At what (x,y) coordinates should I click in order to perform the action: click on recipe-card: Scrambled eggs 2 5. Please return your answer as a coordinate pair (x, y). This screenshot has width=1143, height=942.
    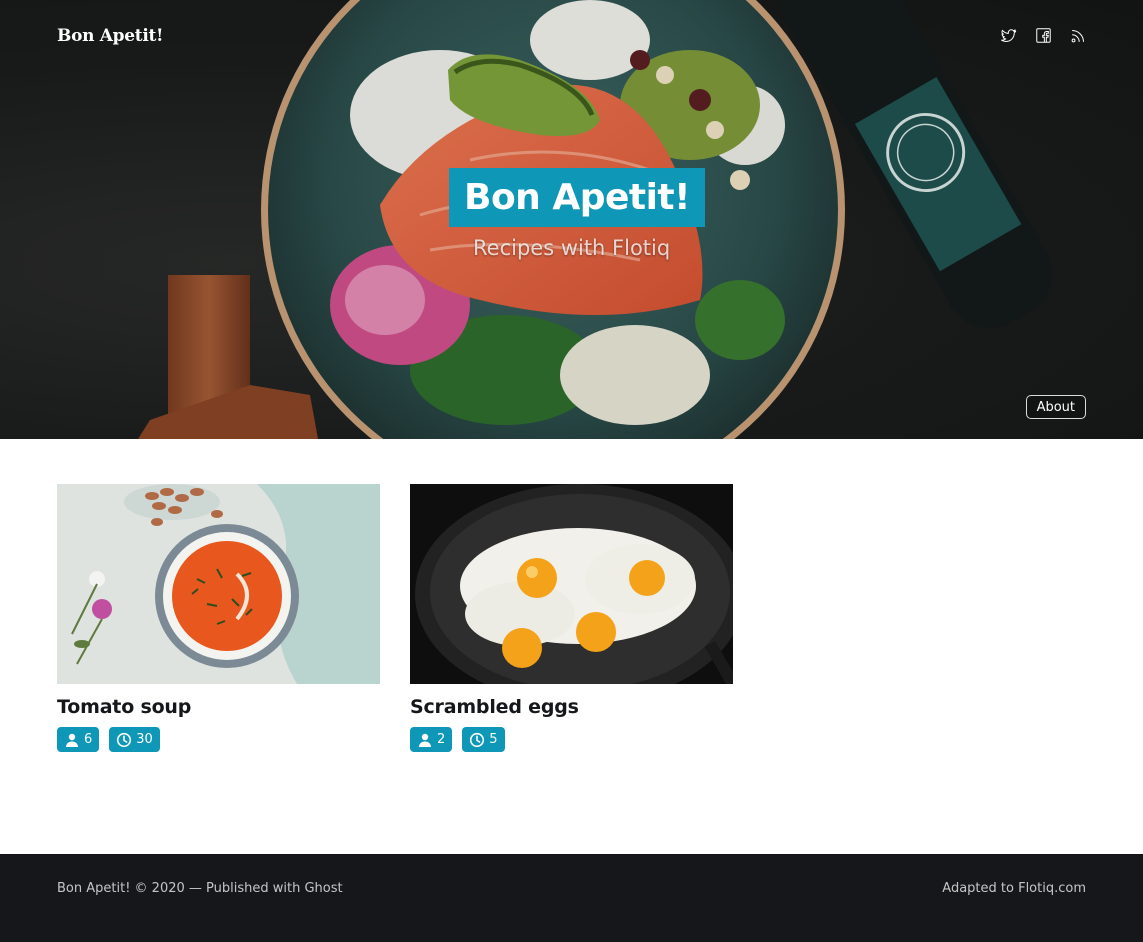
    Looking at the image, I should click on (571, 618).